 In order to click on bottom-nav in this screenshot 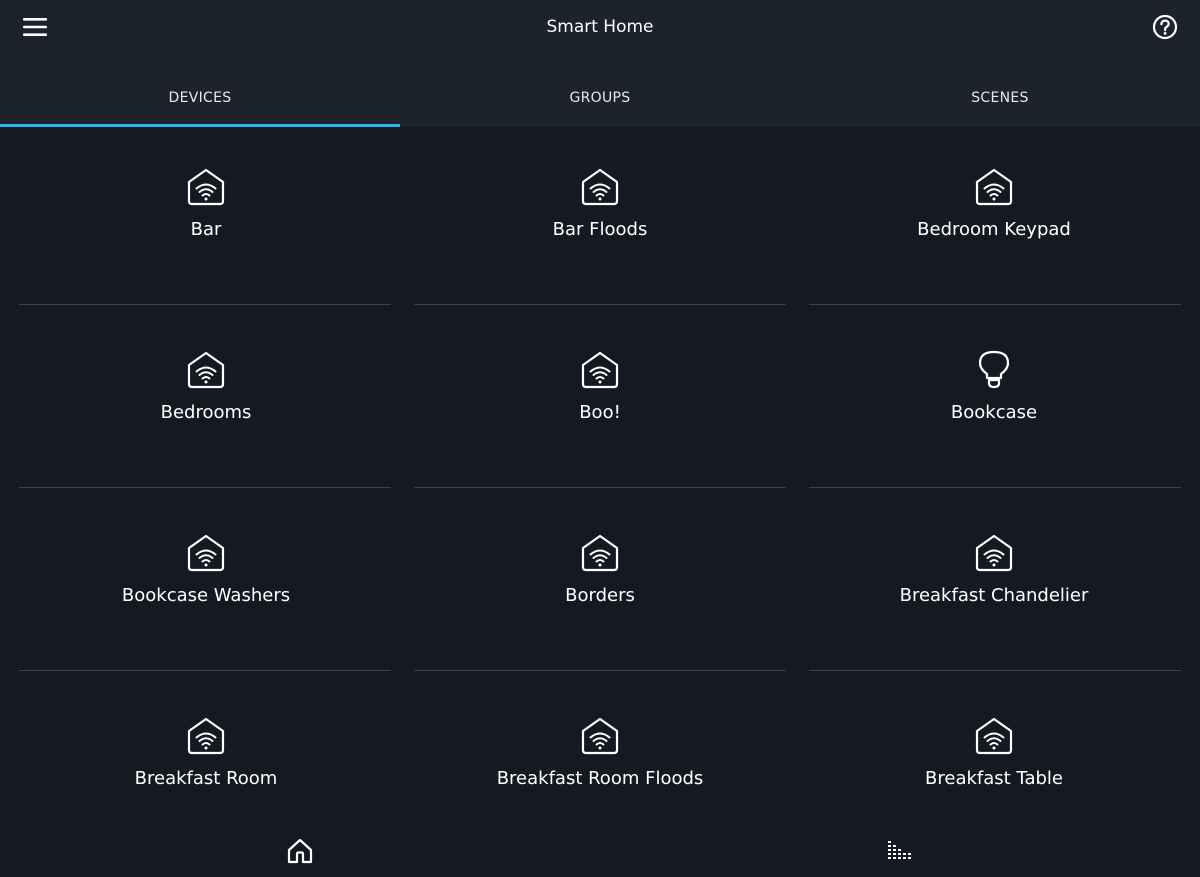, I will do `click(600, 852)`.